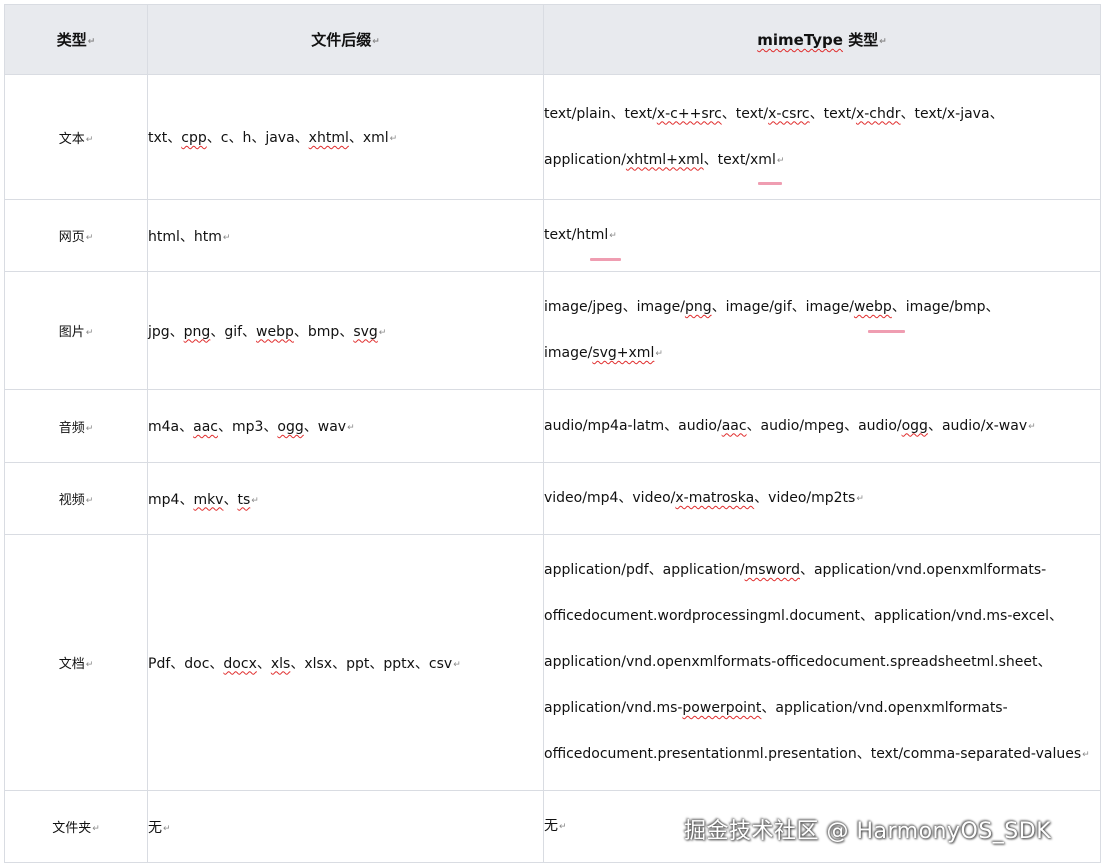 Image resolution: width=1102 pixels, height=867 pixels. I want to click on mime-line: image/svg+xml↵, so click(822, 353).